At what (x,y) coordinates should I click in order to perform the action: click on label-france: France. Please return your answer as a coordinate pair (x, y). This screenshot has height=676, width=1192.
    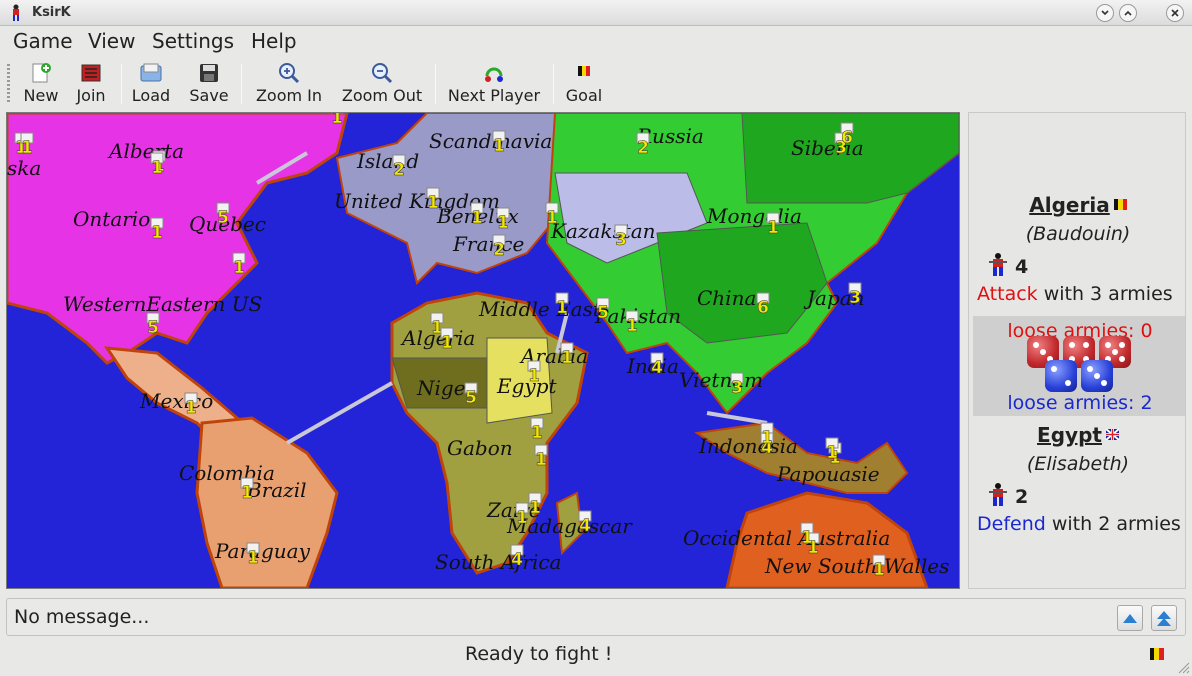
    Looking at the image, I should click on (488, 244).